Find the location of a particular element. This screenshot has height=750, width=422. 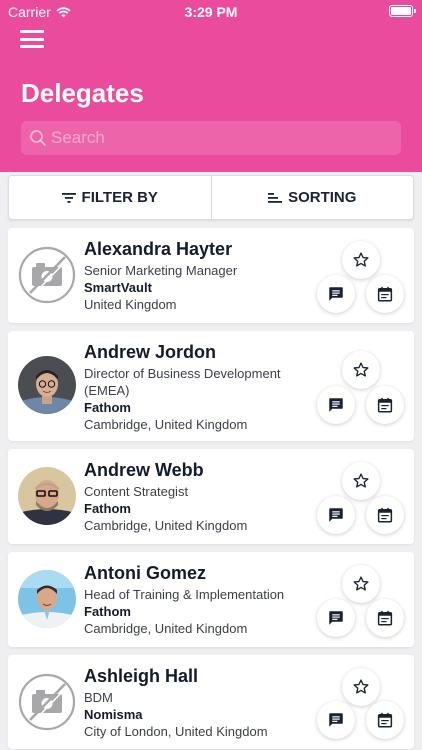

status-bar: Carrier 3:29 PM is located at coordinates (211, 12).